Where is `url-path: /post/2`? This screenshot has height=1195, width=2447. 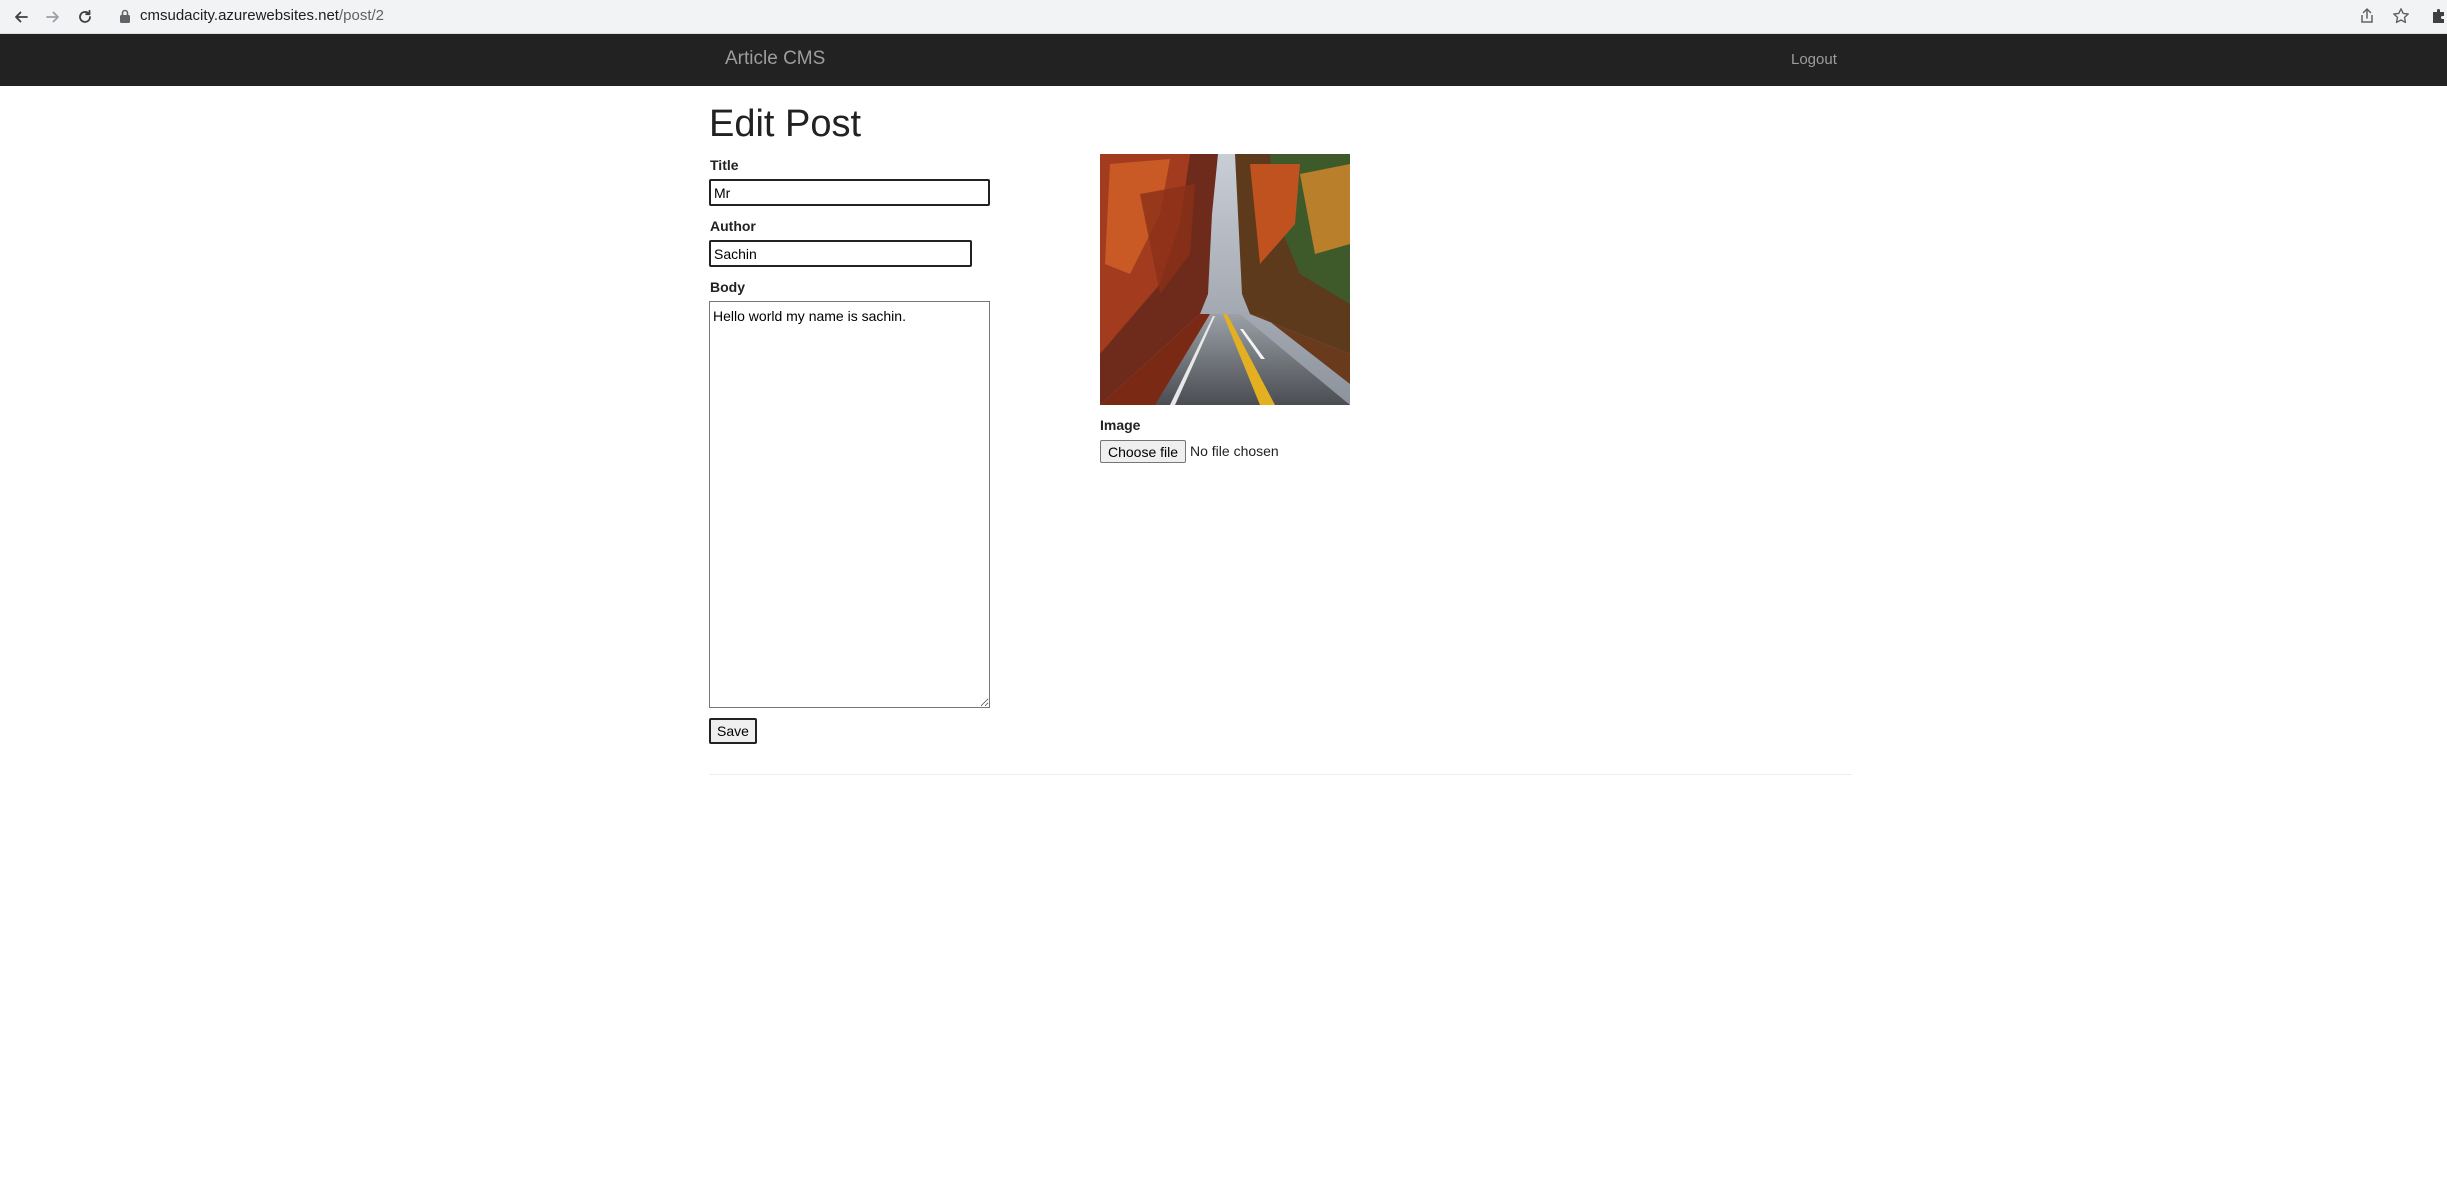
url-path: /post/2 is located at coordinates (361, 15).